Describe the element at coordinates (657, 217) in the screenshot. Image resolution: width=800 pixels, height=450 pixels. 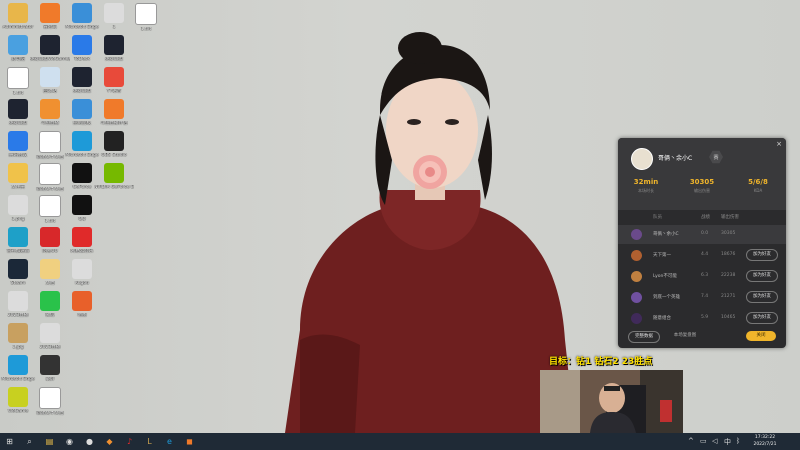
I see `column-header: 队员` at that location.